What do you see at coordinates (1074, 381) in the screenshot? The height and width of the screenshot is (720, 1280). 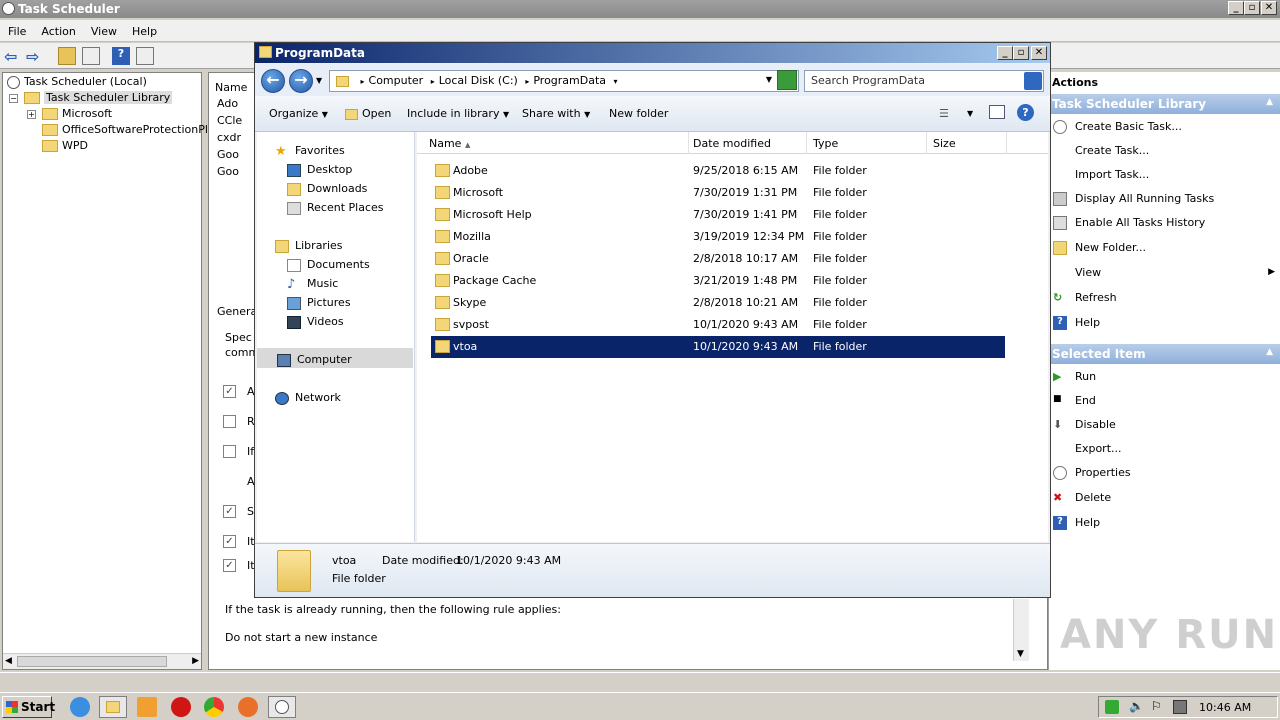 I see `action-run: ▶ Run` at bounding box center [1074, 381].